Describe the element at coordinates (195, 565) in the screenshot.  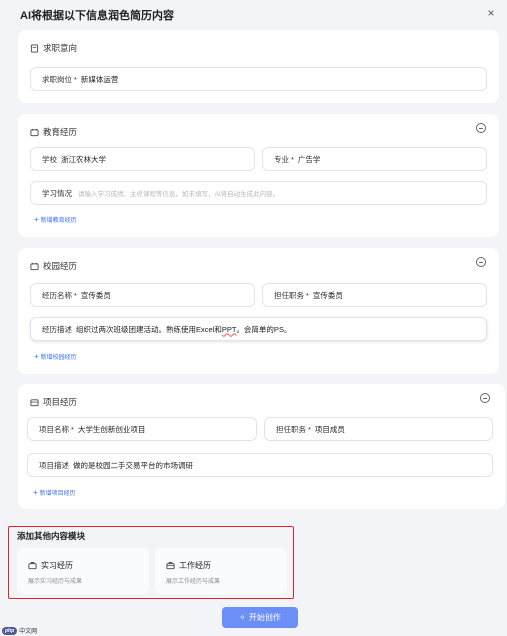
I see `work-title: 工作经历` at that location.